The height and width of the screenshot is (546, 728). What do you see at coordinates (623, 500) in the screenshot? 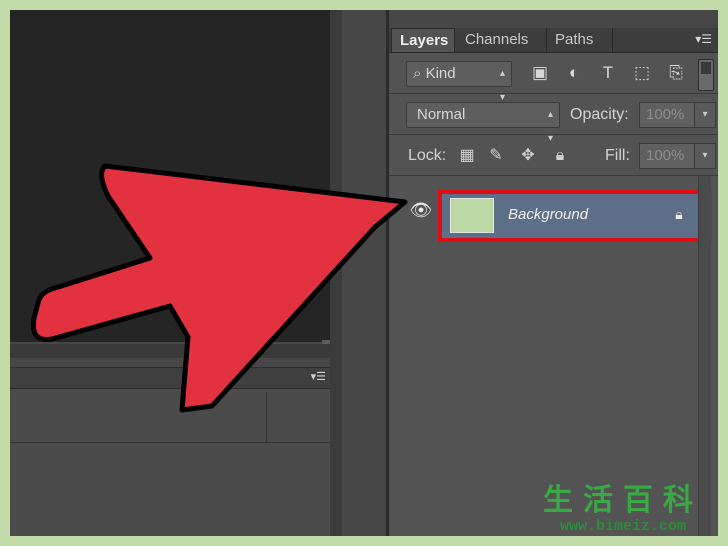
I see `watermark-logo: 生活百科` at bounding box center [623, 500].